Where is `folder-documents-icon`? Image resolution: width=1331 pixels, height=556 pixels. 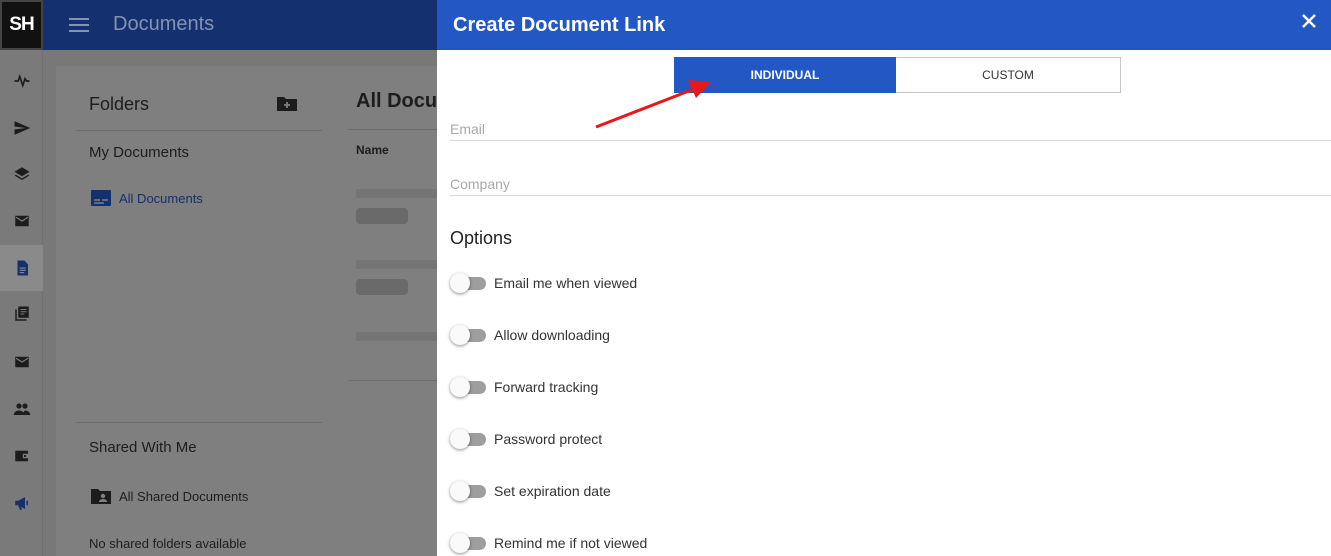 folder-documents-icon is located at coordinates (101, 198).